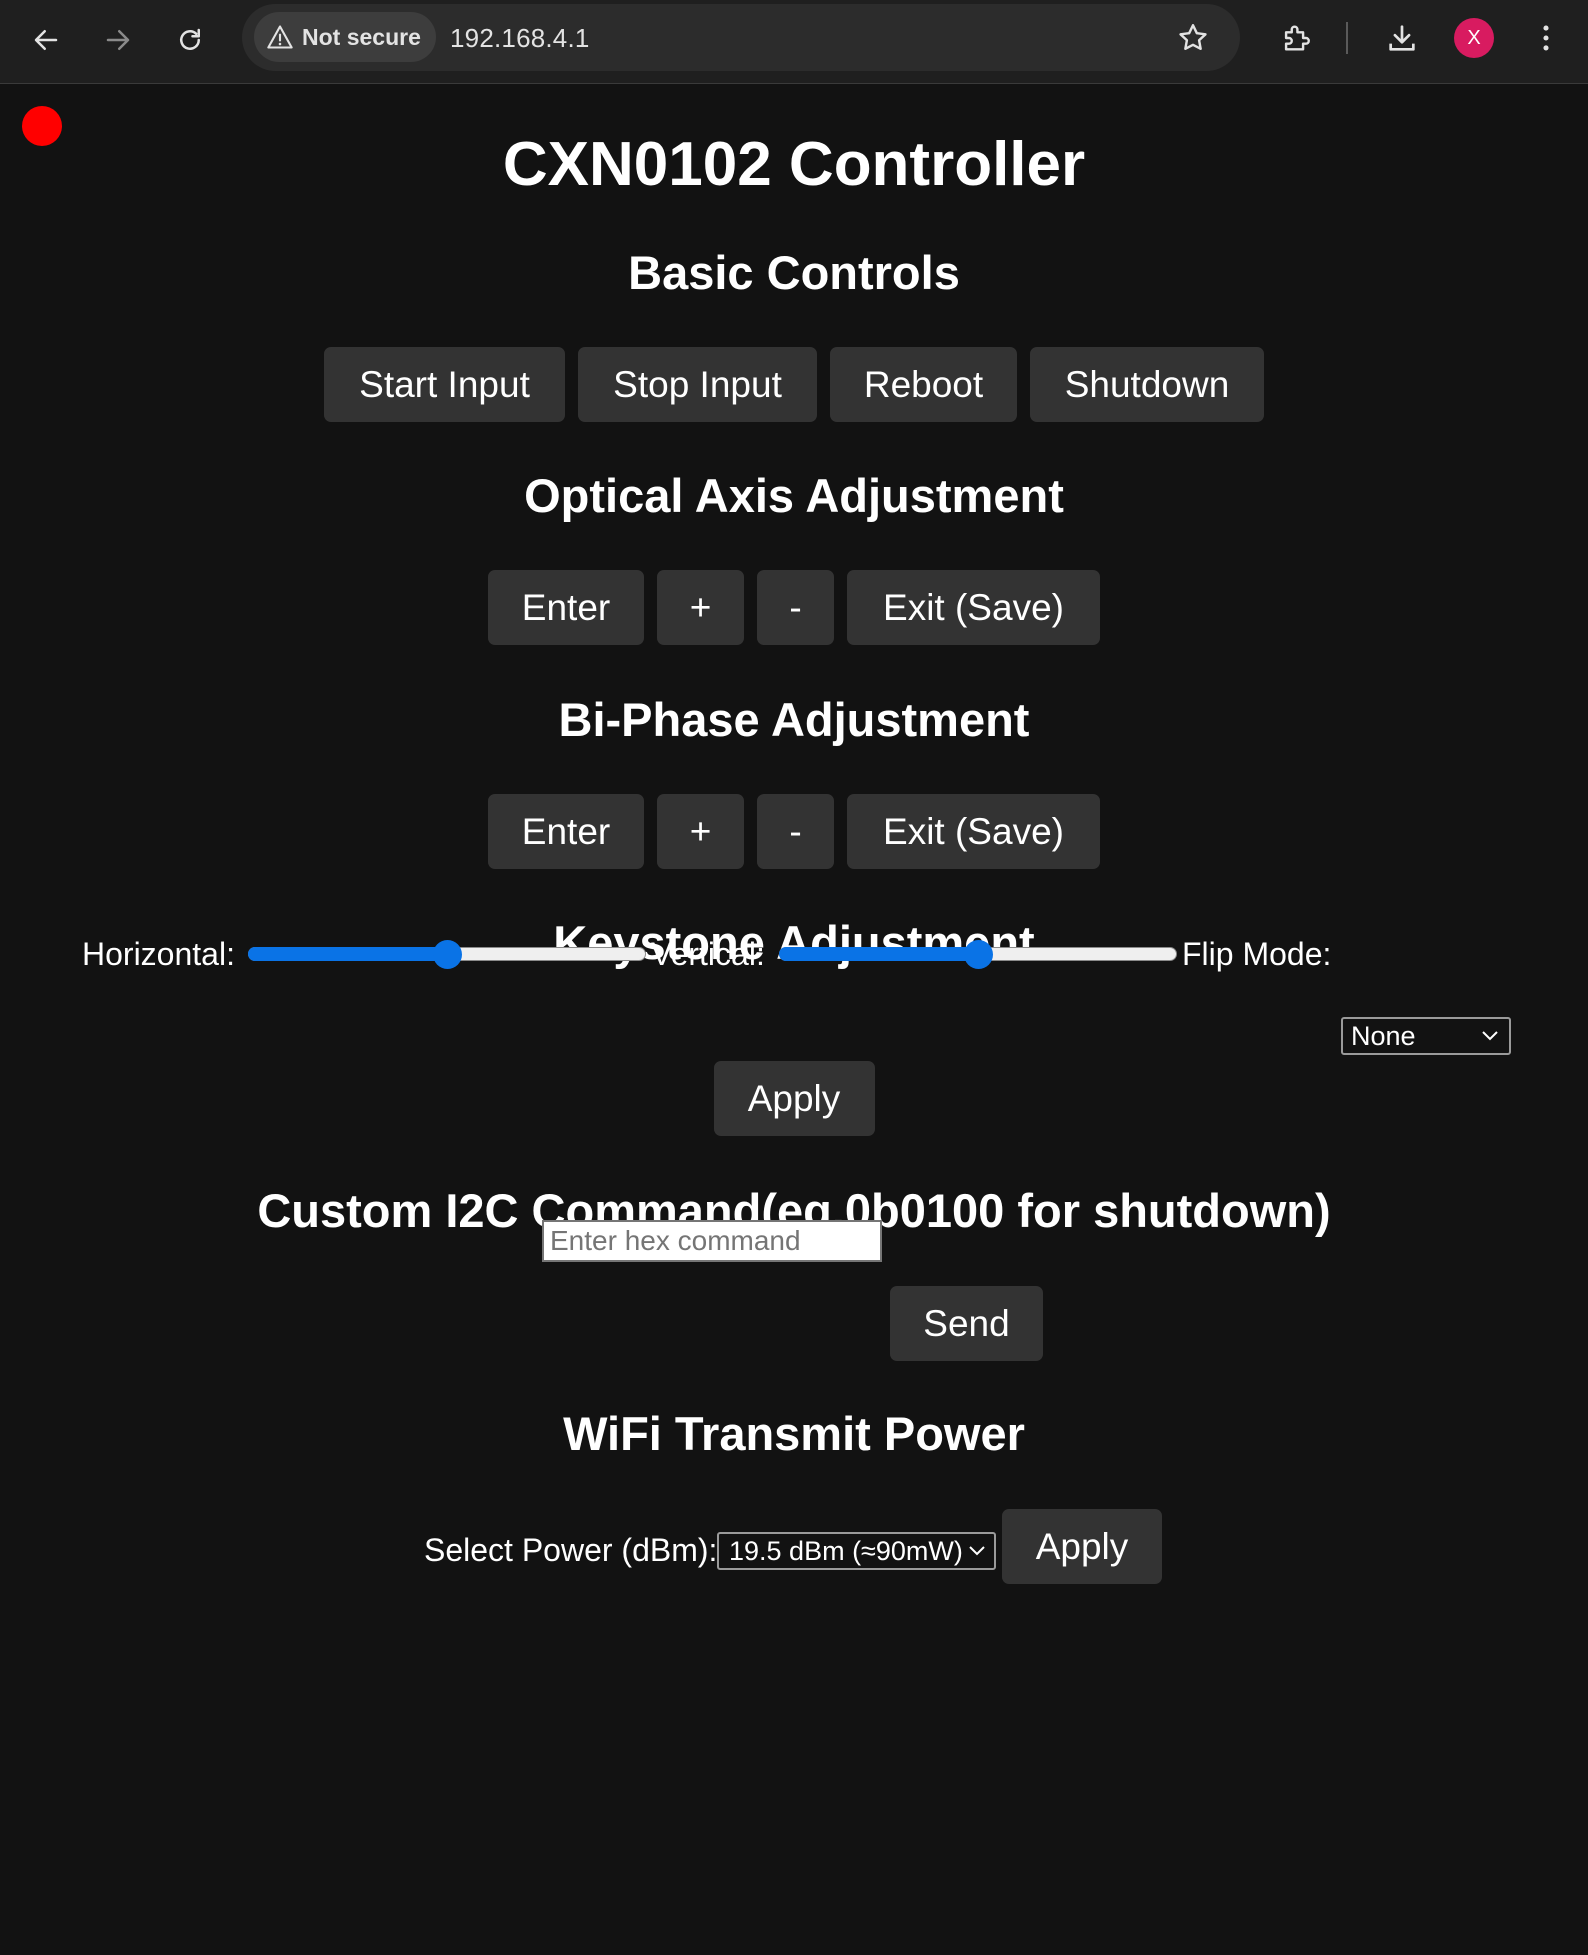 This screenshot has width=1588, height=1955. What do you see at coordinates (675, 1240) in the screenshot?
I see `hex-command-placeholder: Enter hex command` at bounding box center [675, 1240].